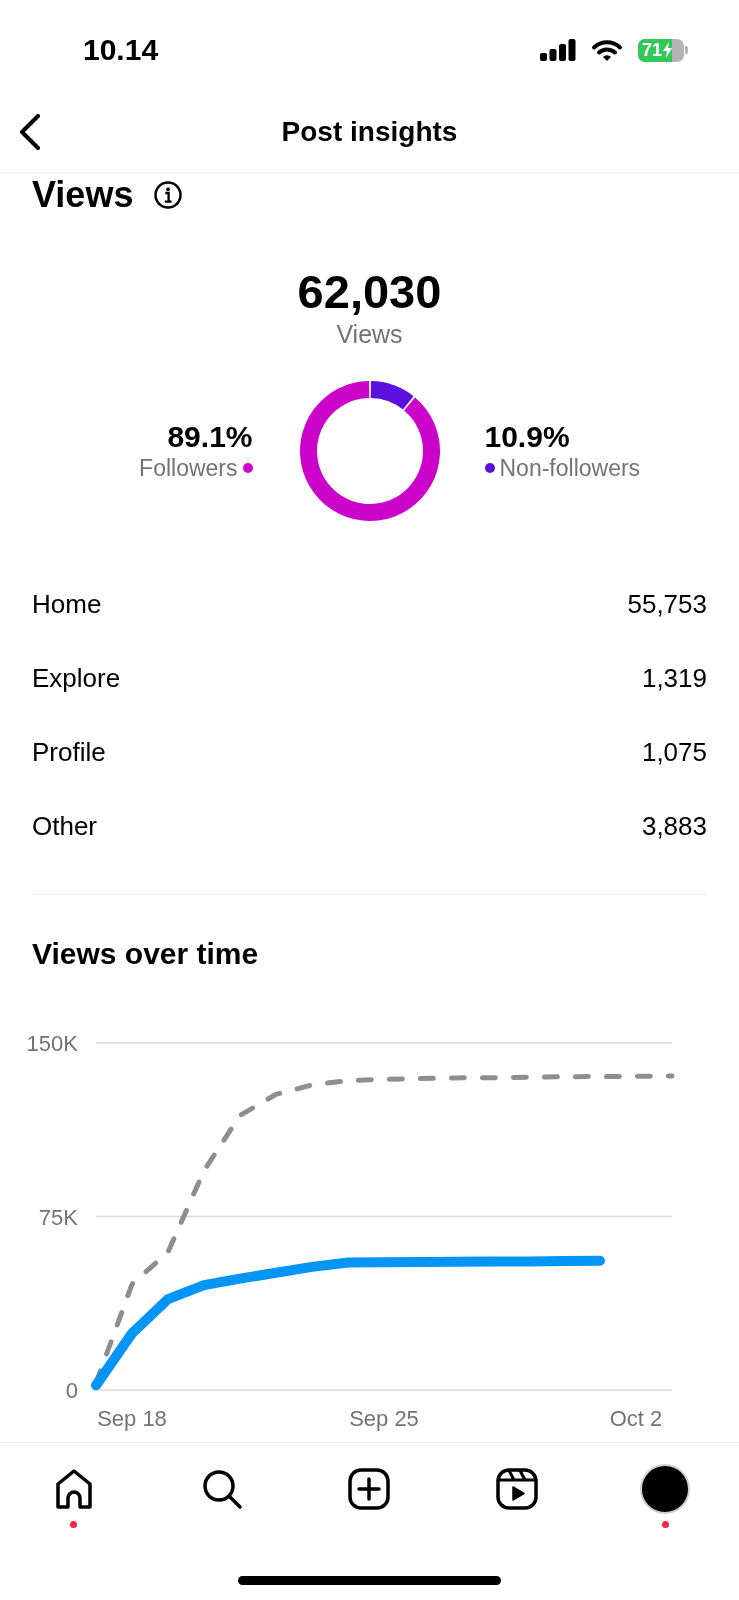 The image size is (739, 1600). I want to click on x-axis-label: Oct 2, so click(636, 1418).